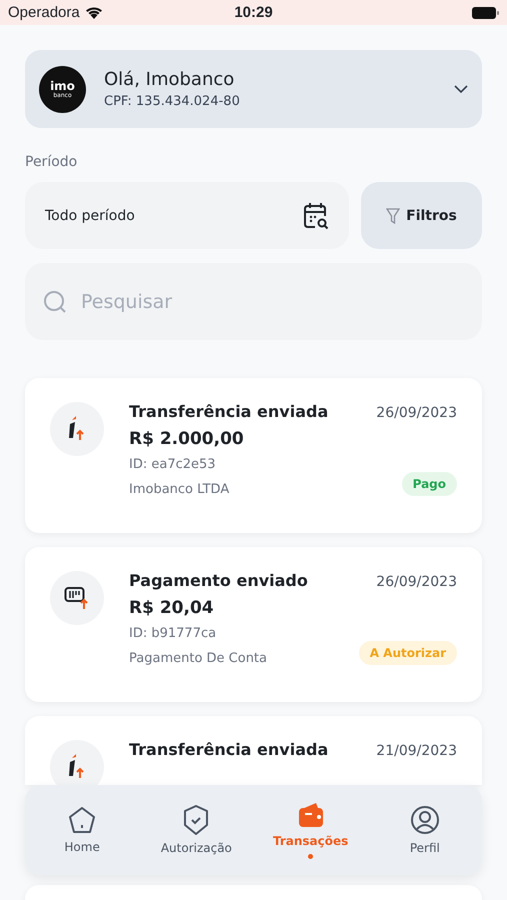 This screenshot has height=900, width=507. Describe the element at coordinates (51, 162) in the screenshot. I see `period-label: Período` at that location.